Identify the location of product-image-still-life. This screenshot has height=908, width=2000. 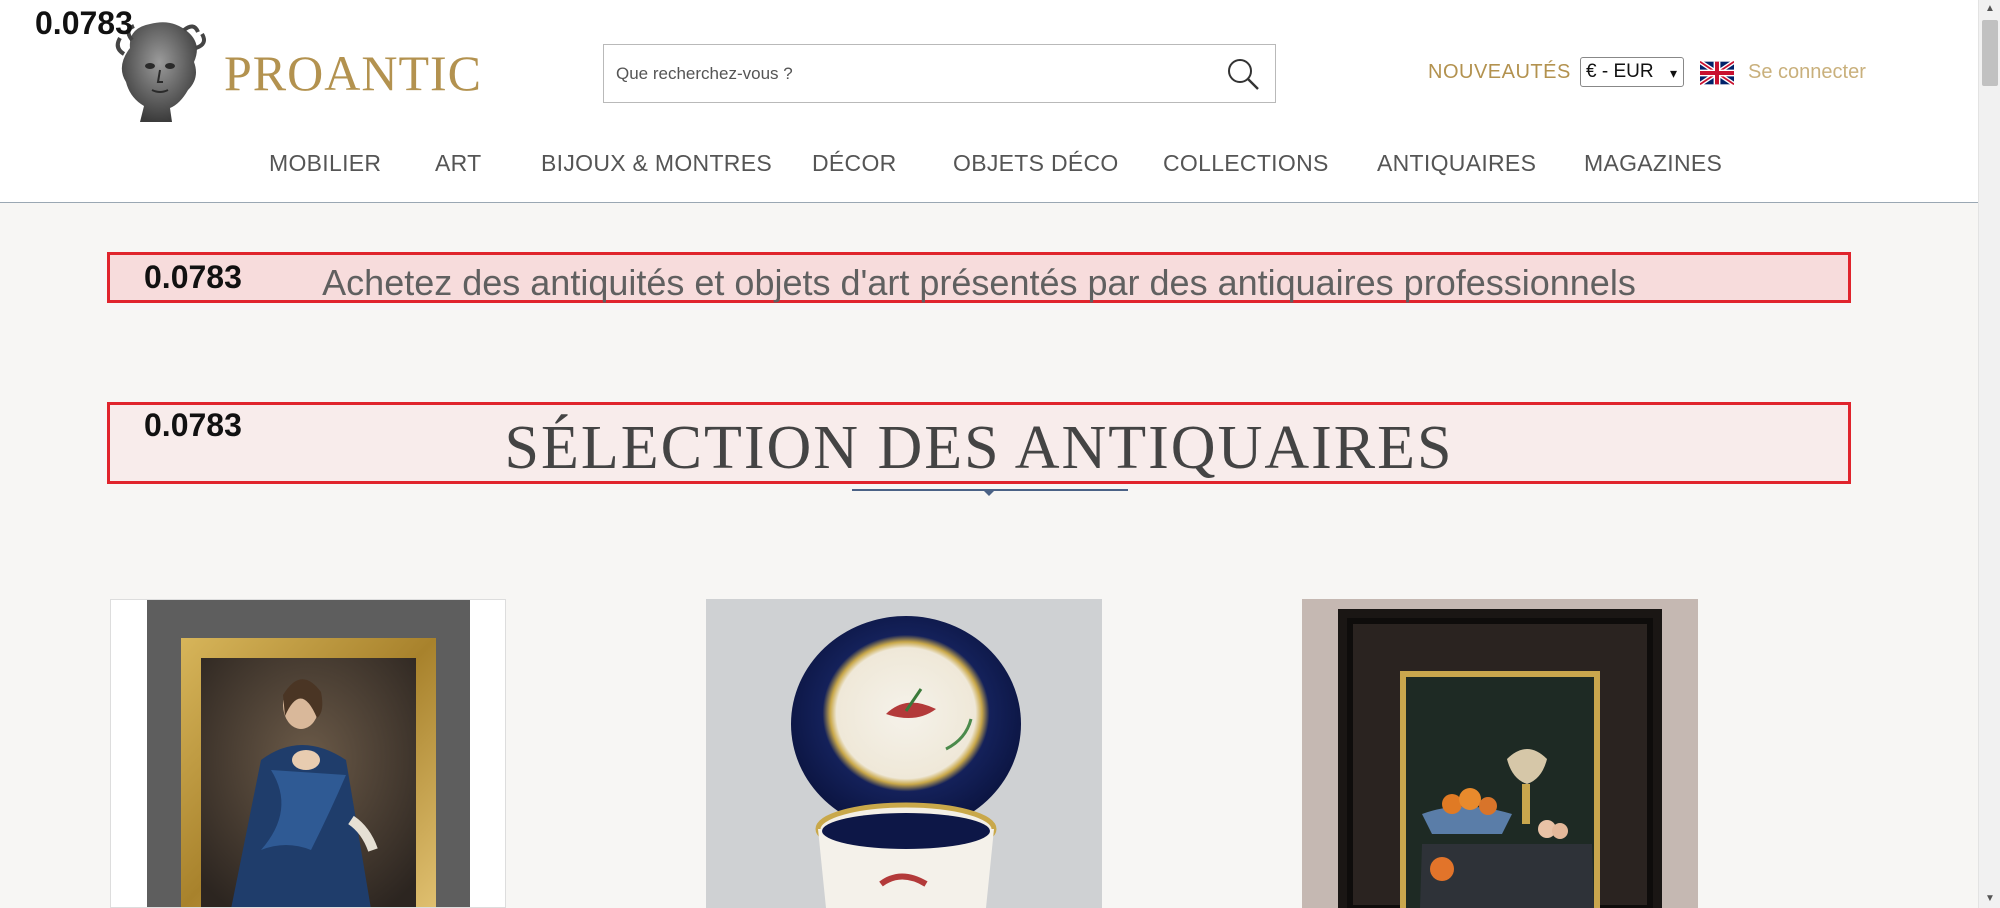
(1500, 753).